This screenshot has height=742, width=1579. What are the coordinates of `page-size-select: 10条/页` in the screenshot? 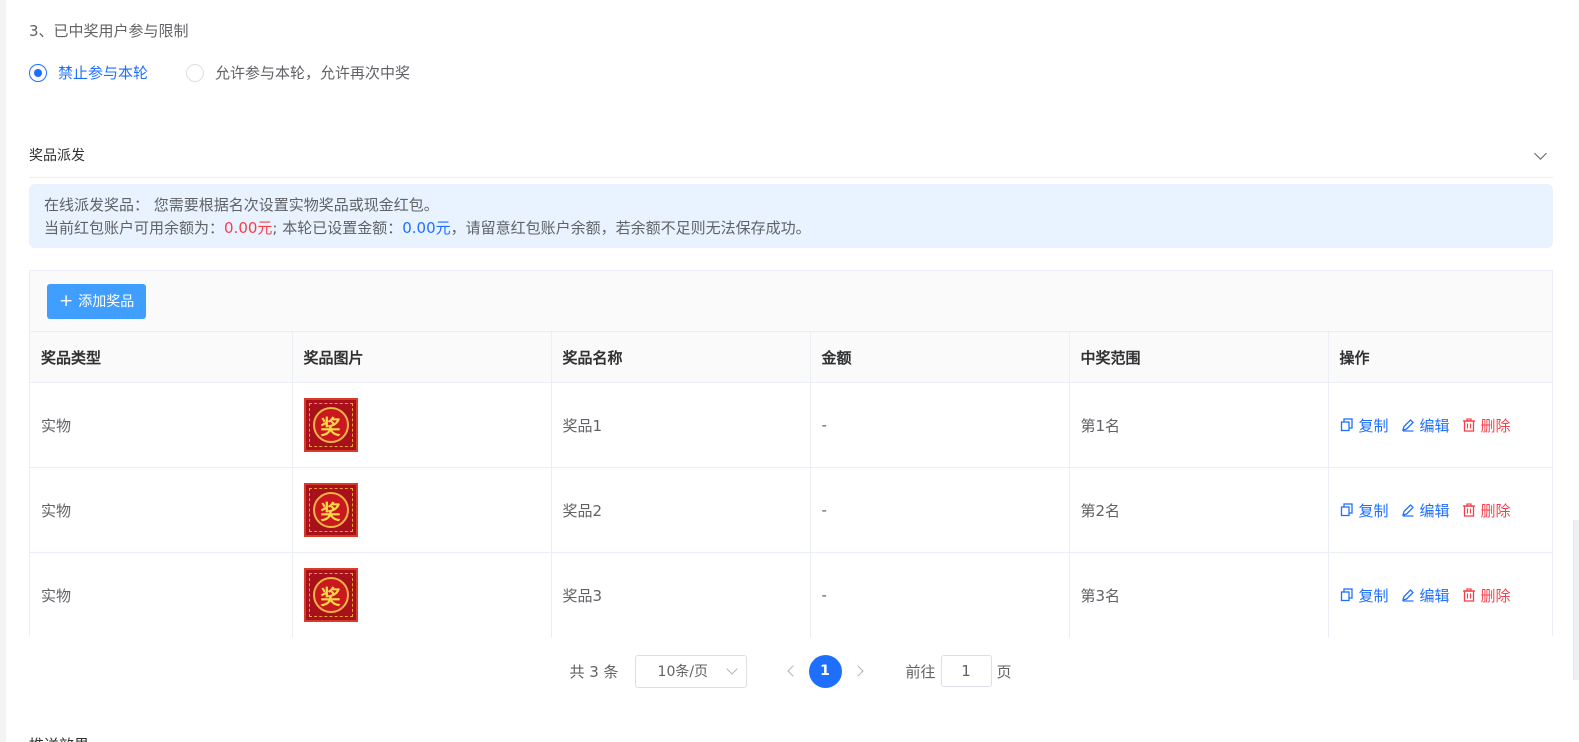 It's located at (690, 671).